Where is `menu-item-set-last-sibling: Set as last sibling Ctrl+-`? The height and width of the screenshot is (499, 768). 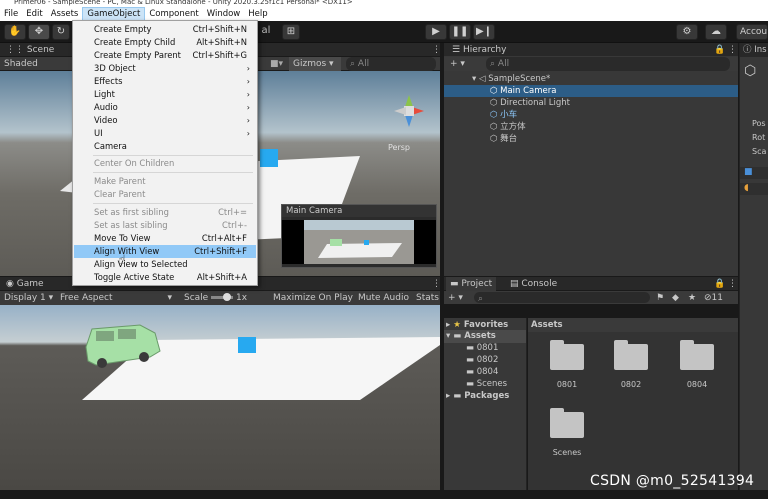 menu-item-set-last-sibling: Set as last sibling Ctrl+- is located at coordinates (165, 225).